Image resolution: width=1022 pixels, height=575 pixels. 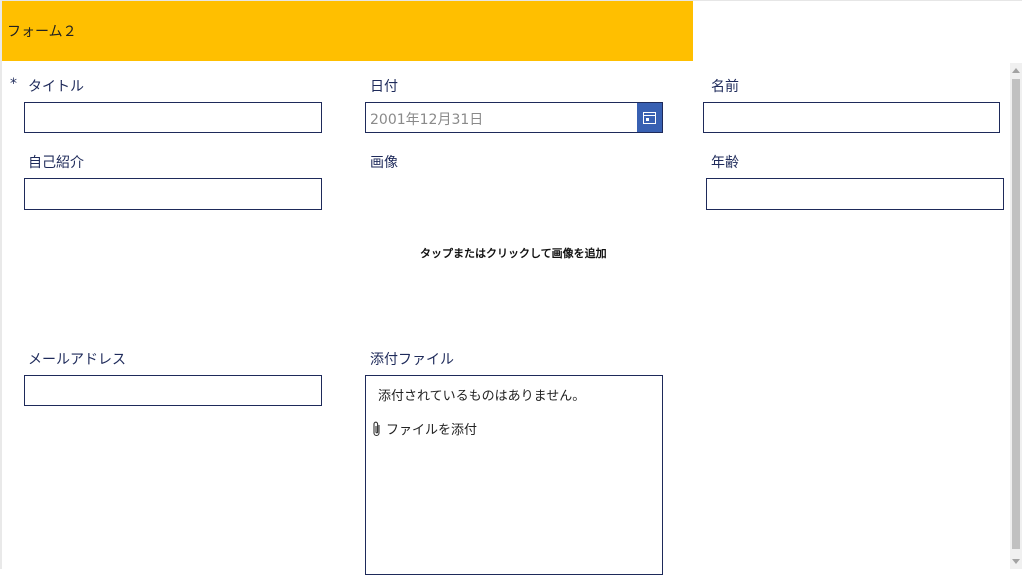 I want to click on date-picker: 2001年12月31日, so click(x=514, y=117).